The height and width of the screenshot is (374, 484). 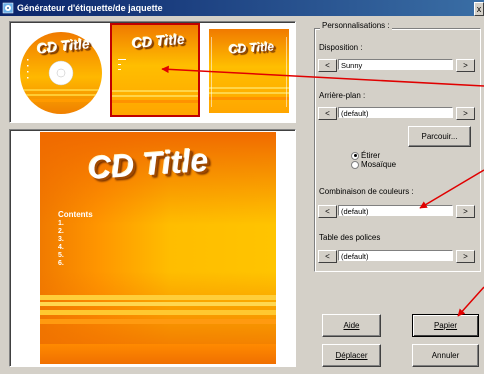 What do you see at coordinates (327, 113) in the screenshot?
I see `background-prev-button: <` at bounding box center [327, 113].